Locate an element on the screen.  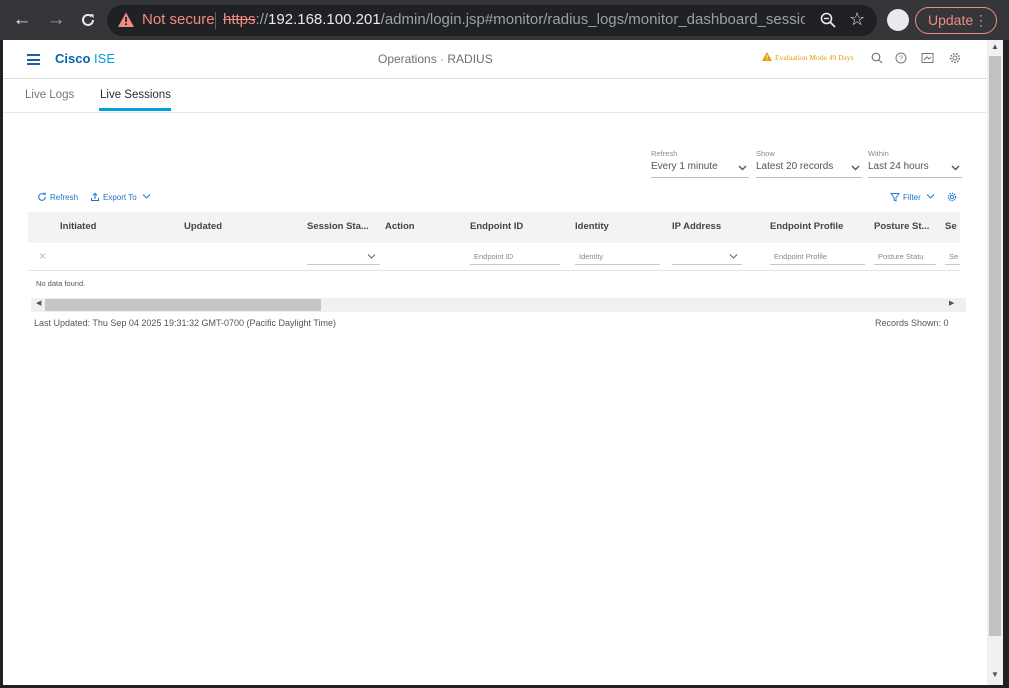
scroll-up-icon: ▲ is located at coordinates (995, 47).